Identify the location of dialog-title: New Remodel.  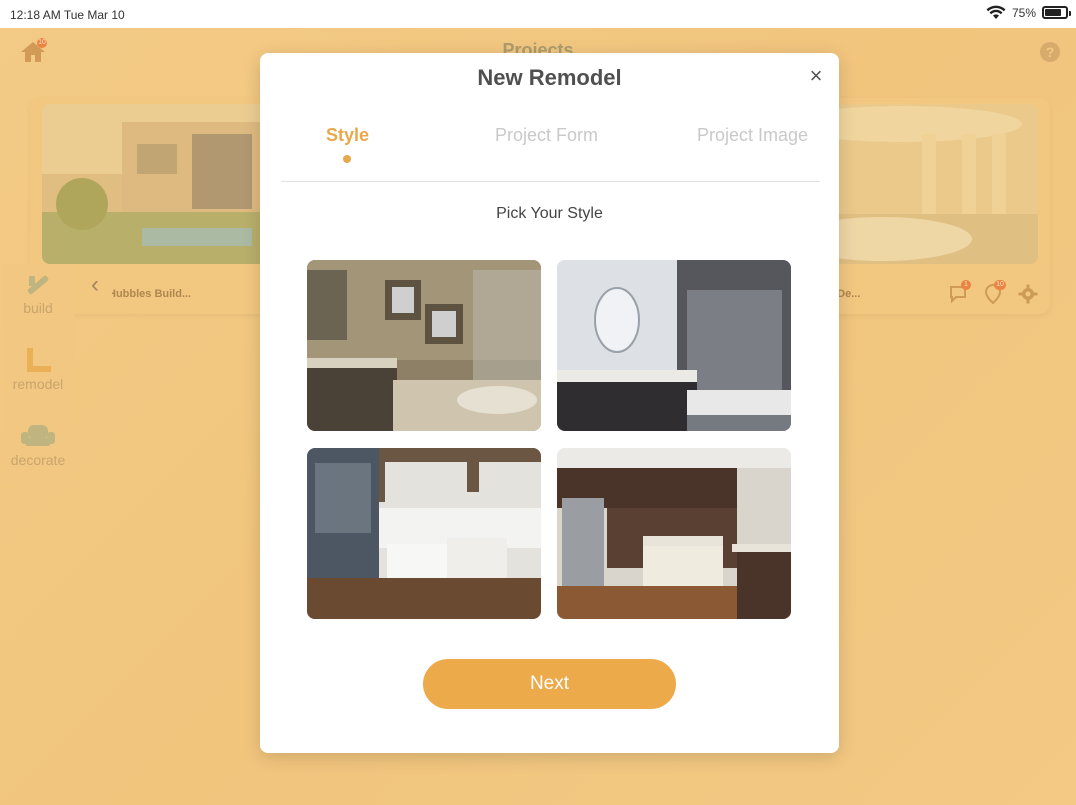
(549, 77).